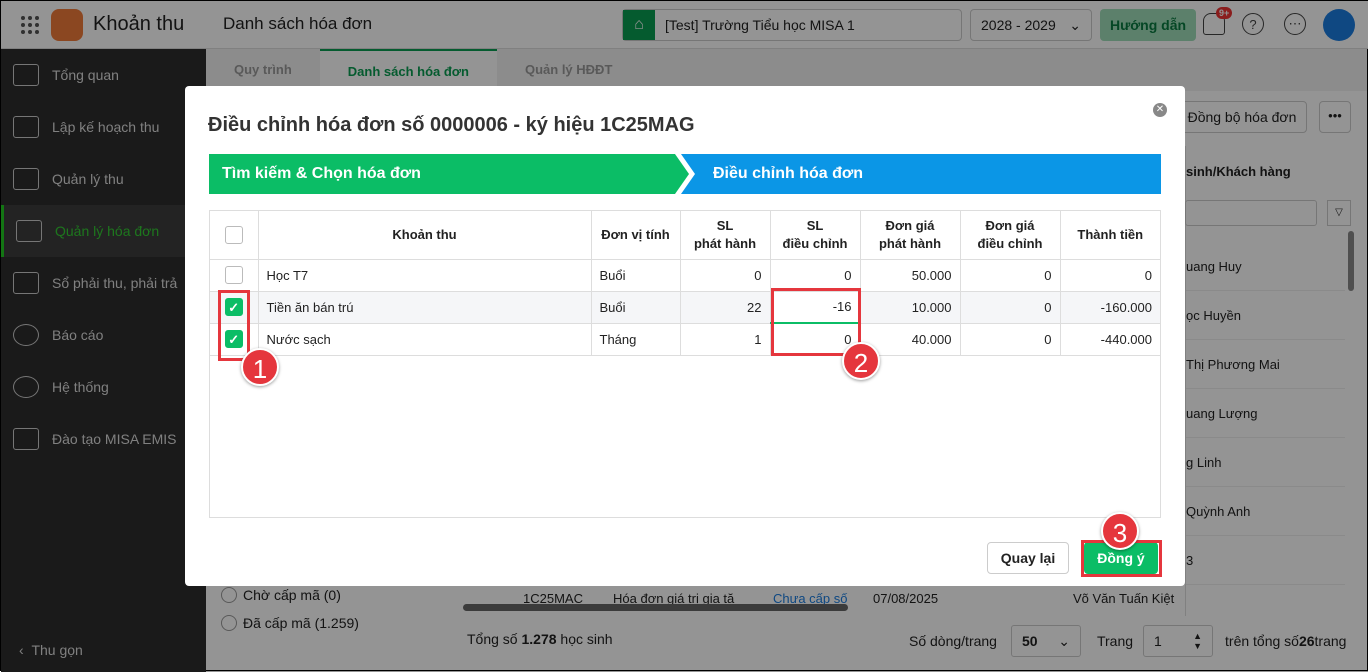  I want to click on price-issued: 10.000, so click(910, 307).